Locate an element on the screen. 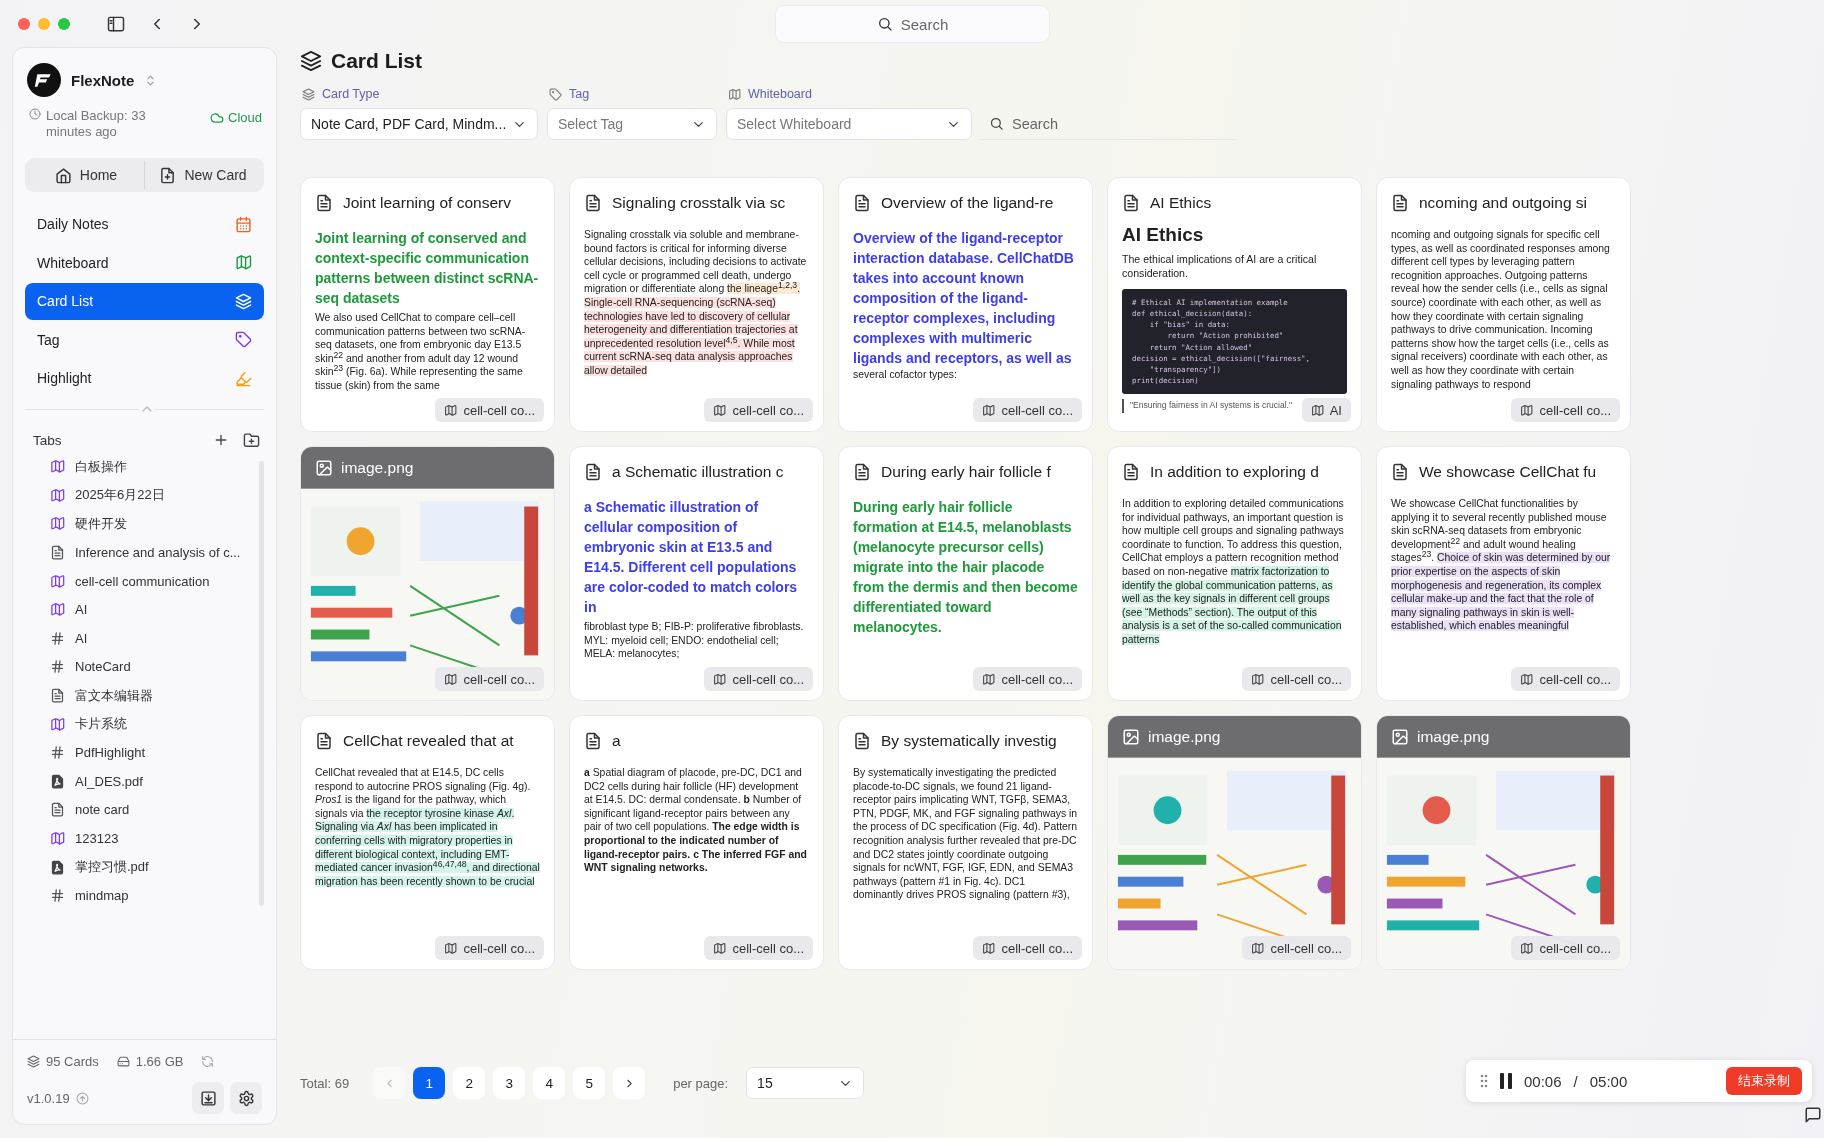 This screenshot has width=1824, height=1138. home-icon is located at coordinates (63, 175).